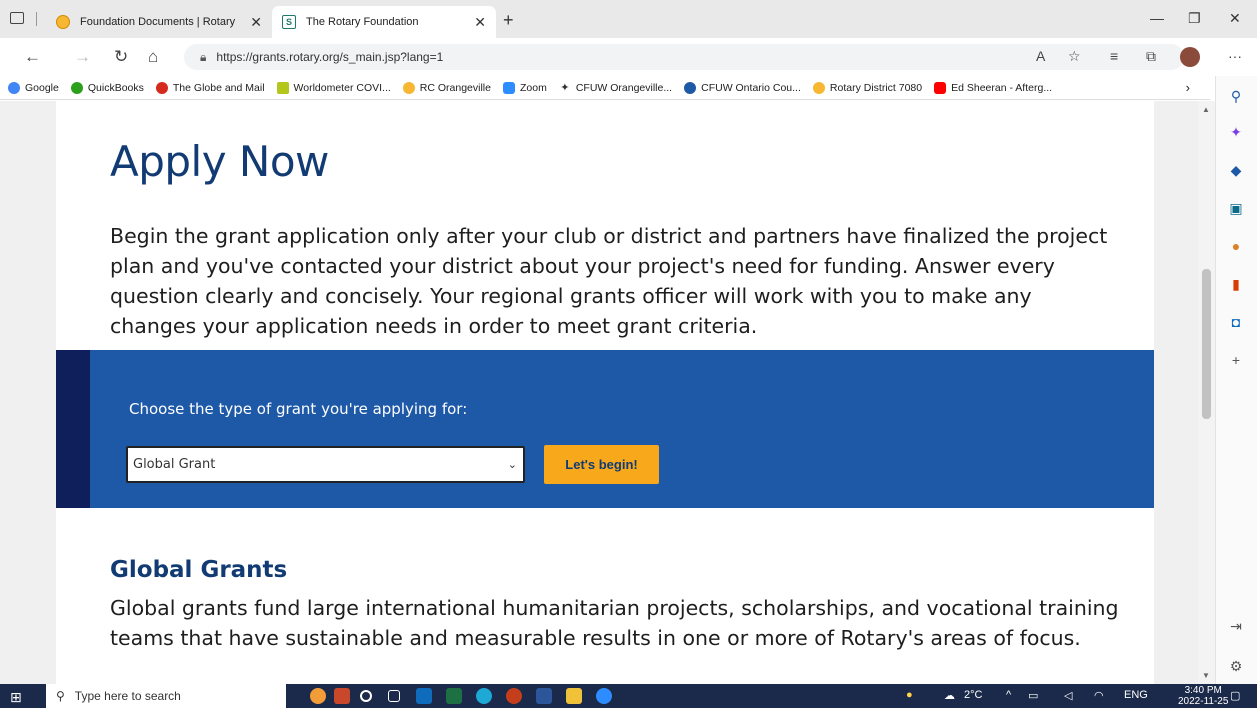  I want to click on tools-icon: ▣, so click(1236, 208).